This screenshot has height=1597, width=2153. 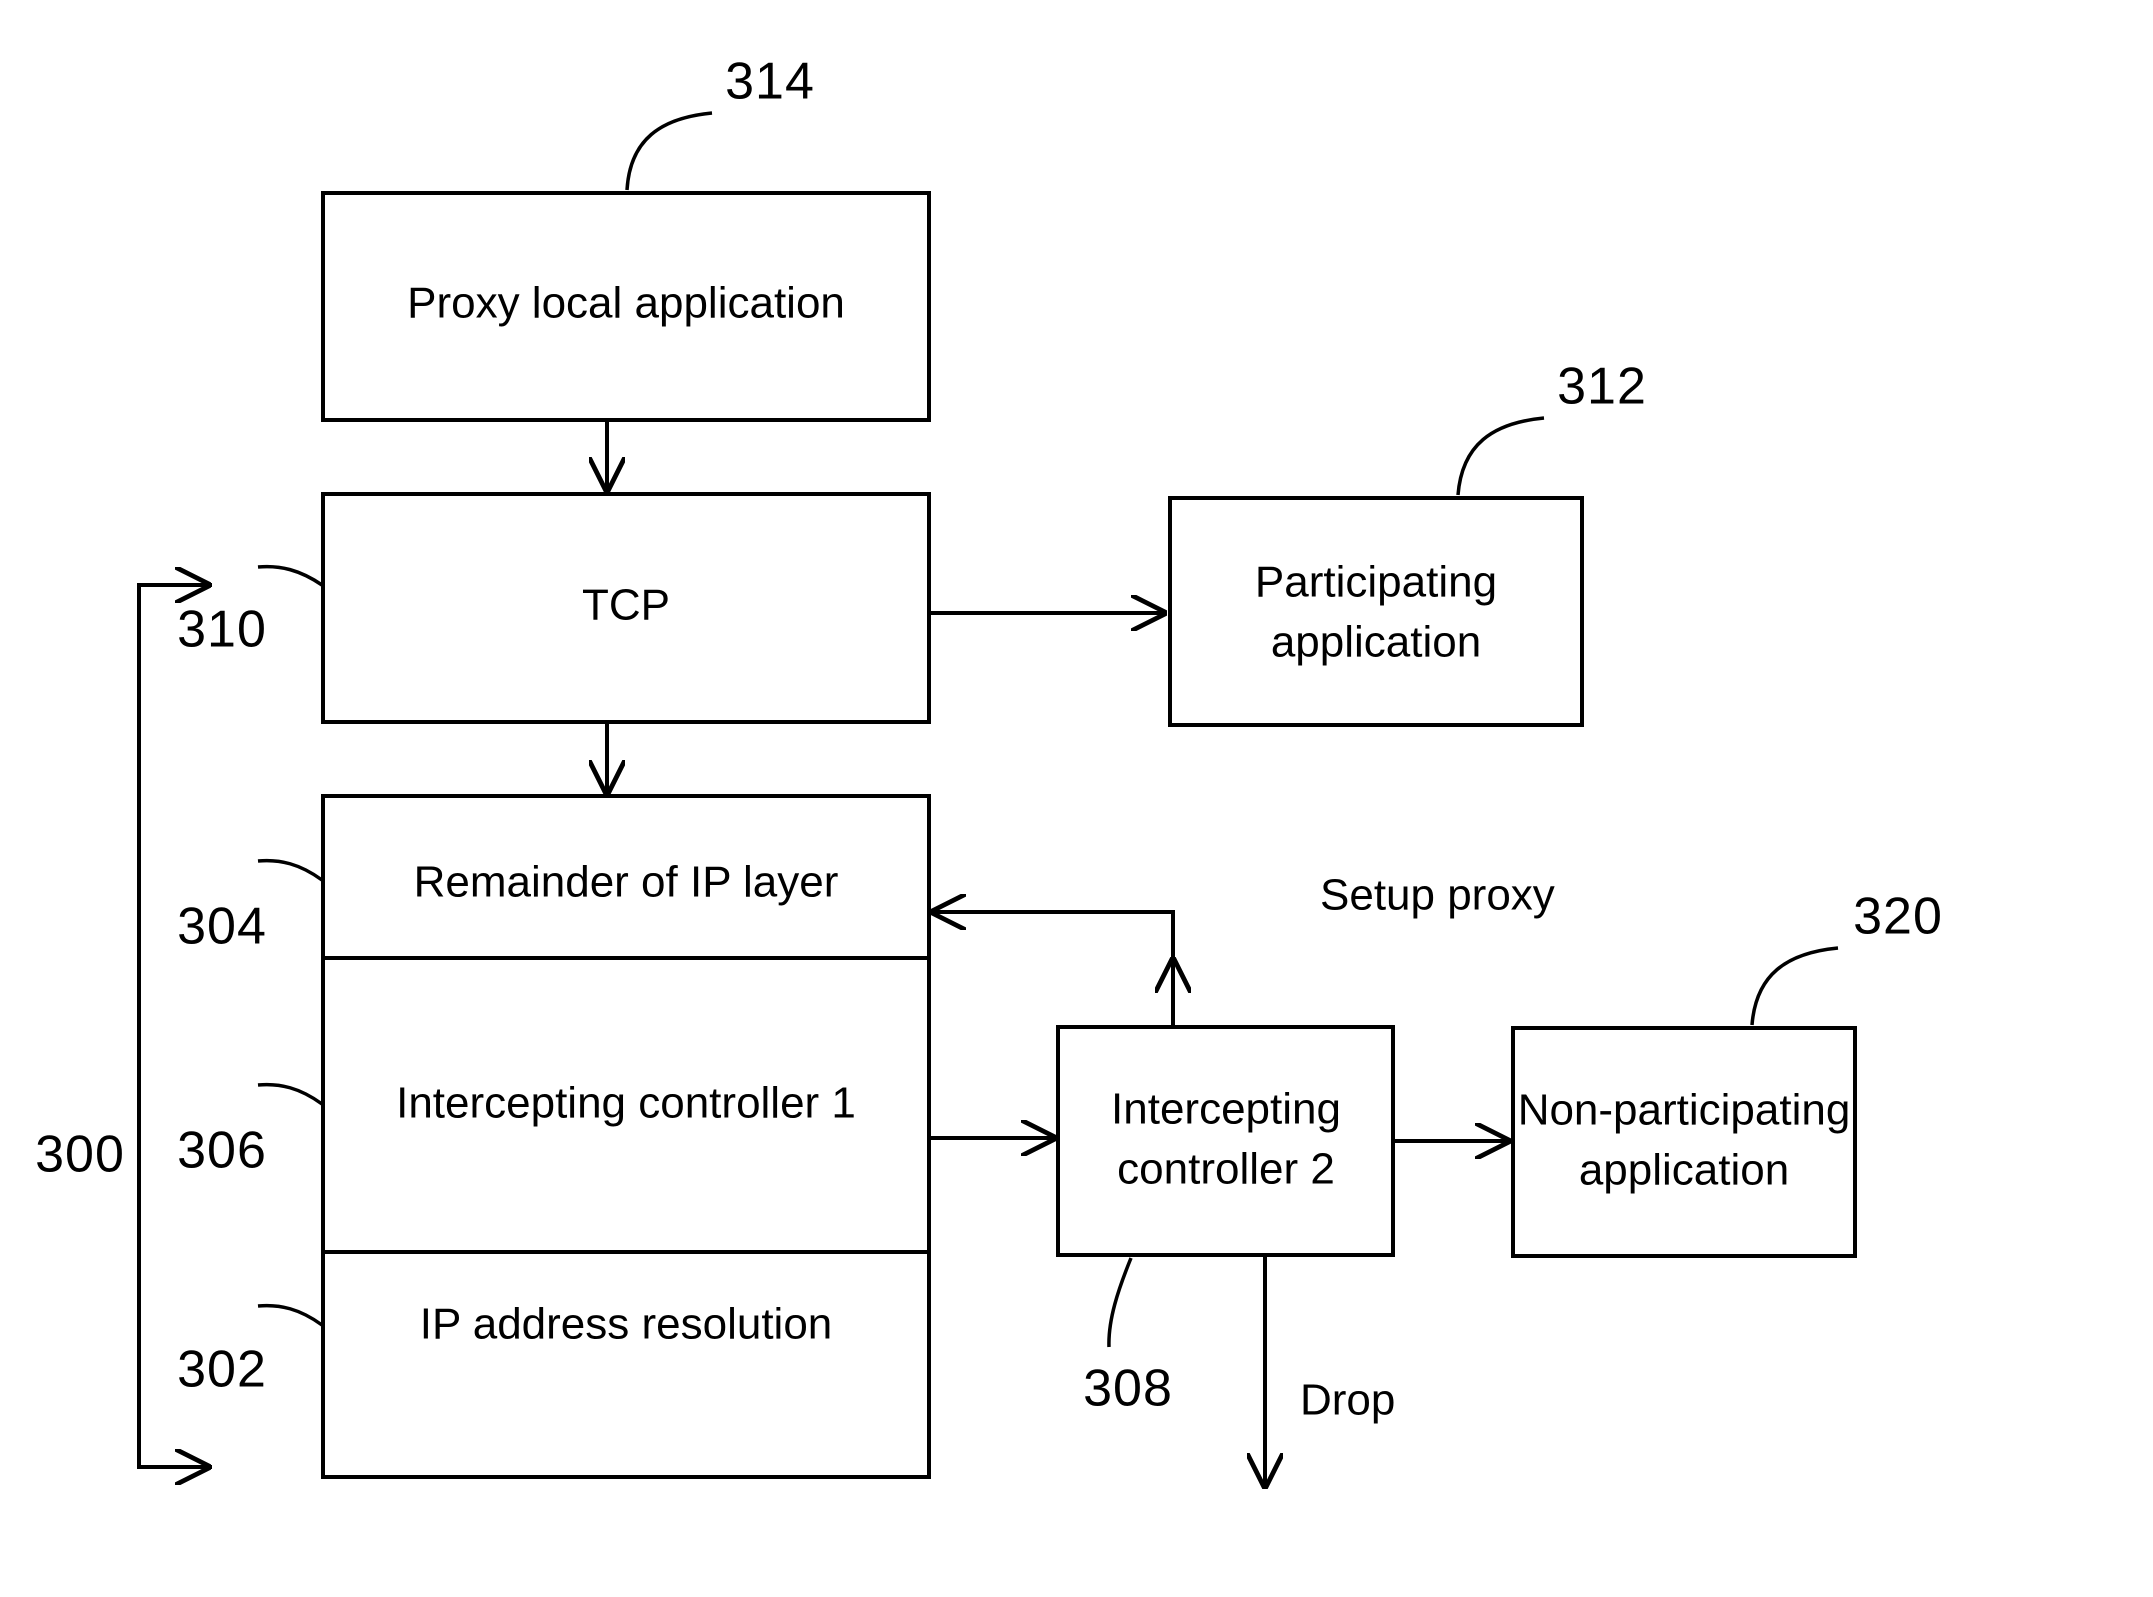 I want to click on box-proxy-local-application: Proxy local application, so click(x=626, y=306).